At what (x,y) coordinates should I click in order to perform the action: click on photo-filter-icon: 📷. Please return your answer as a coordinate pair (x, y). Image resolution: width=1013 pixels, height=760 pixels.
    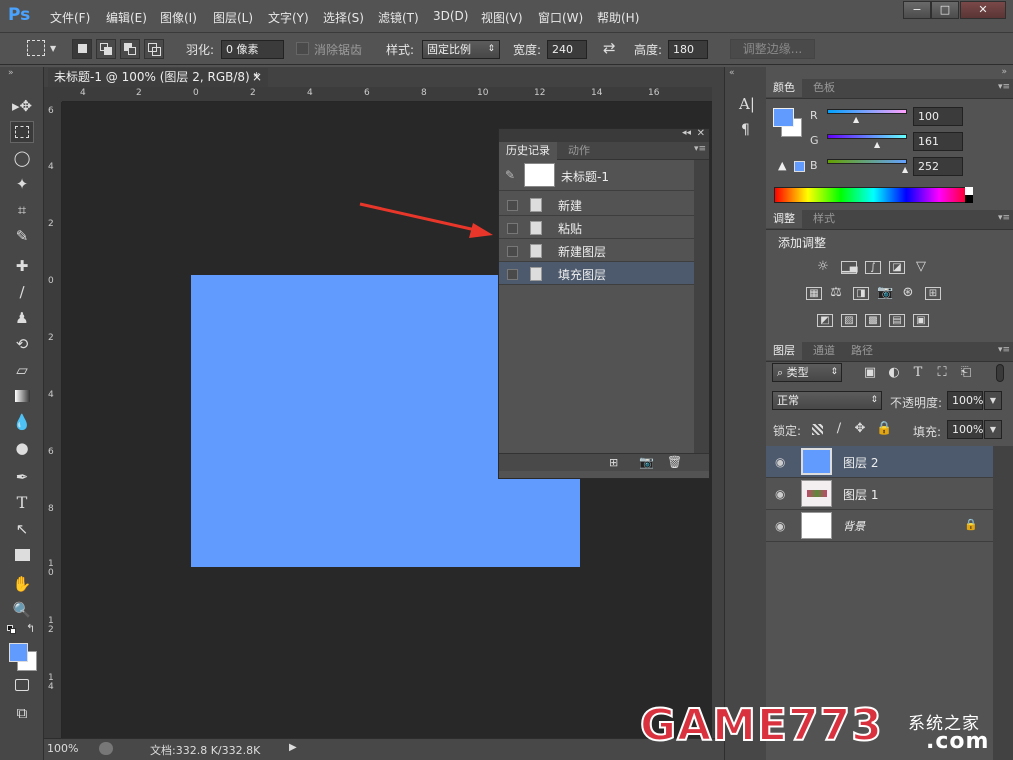
    Looking at the image, I should click on (885, 293).